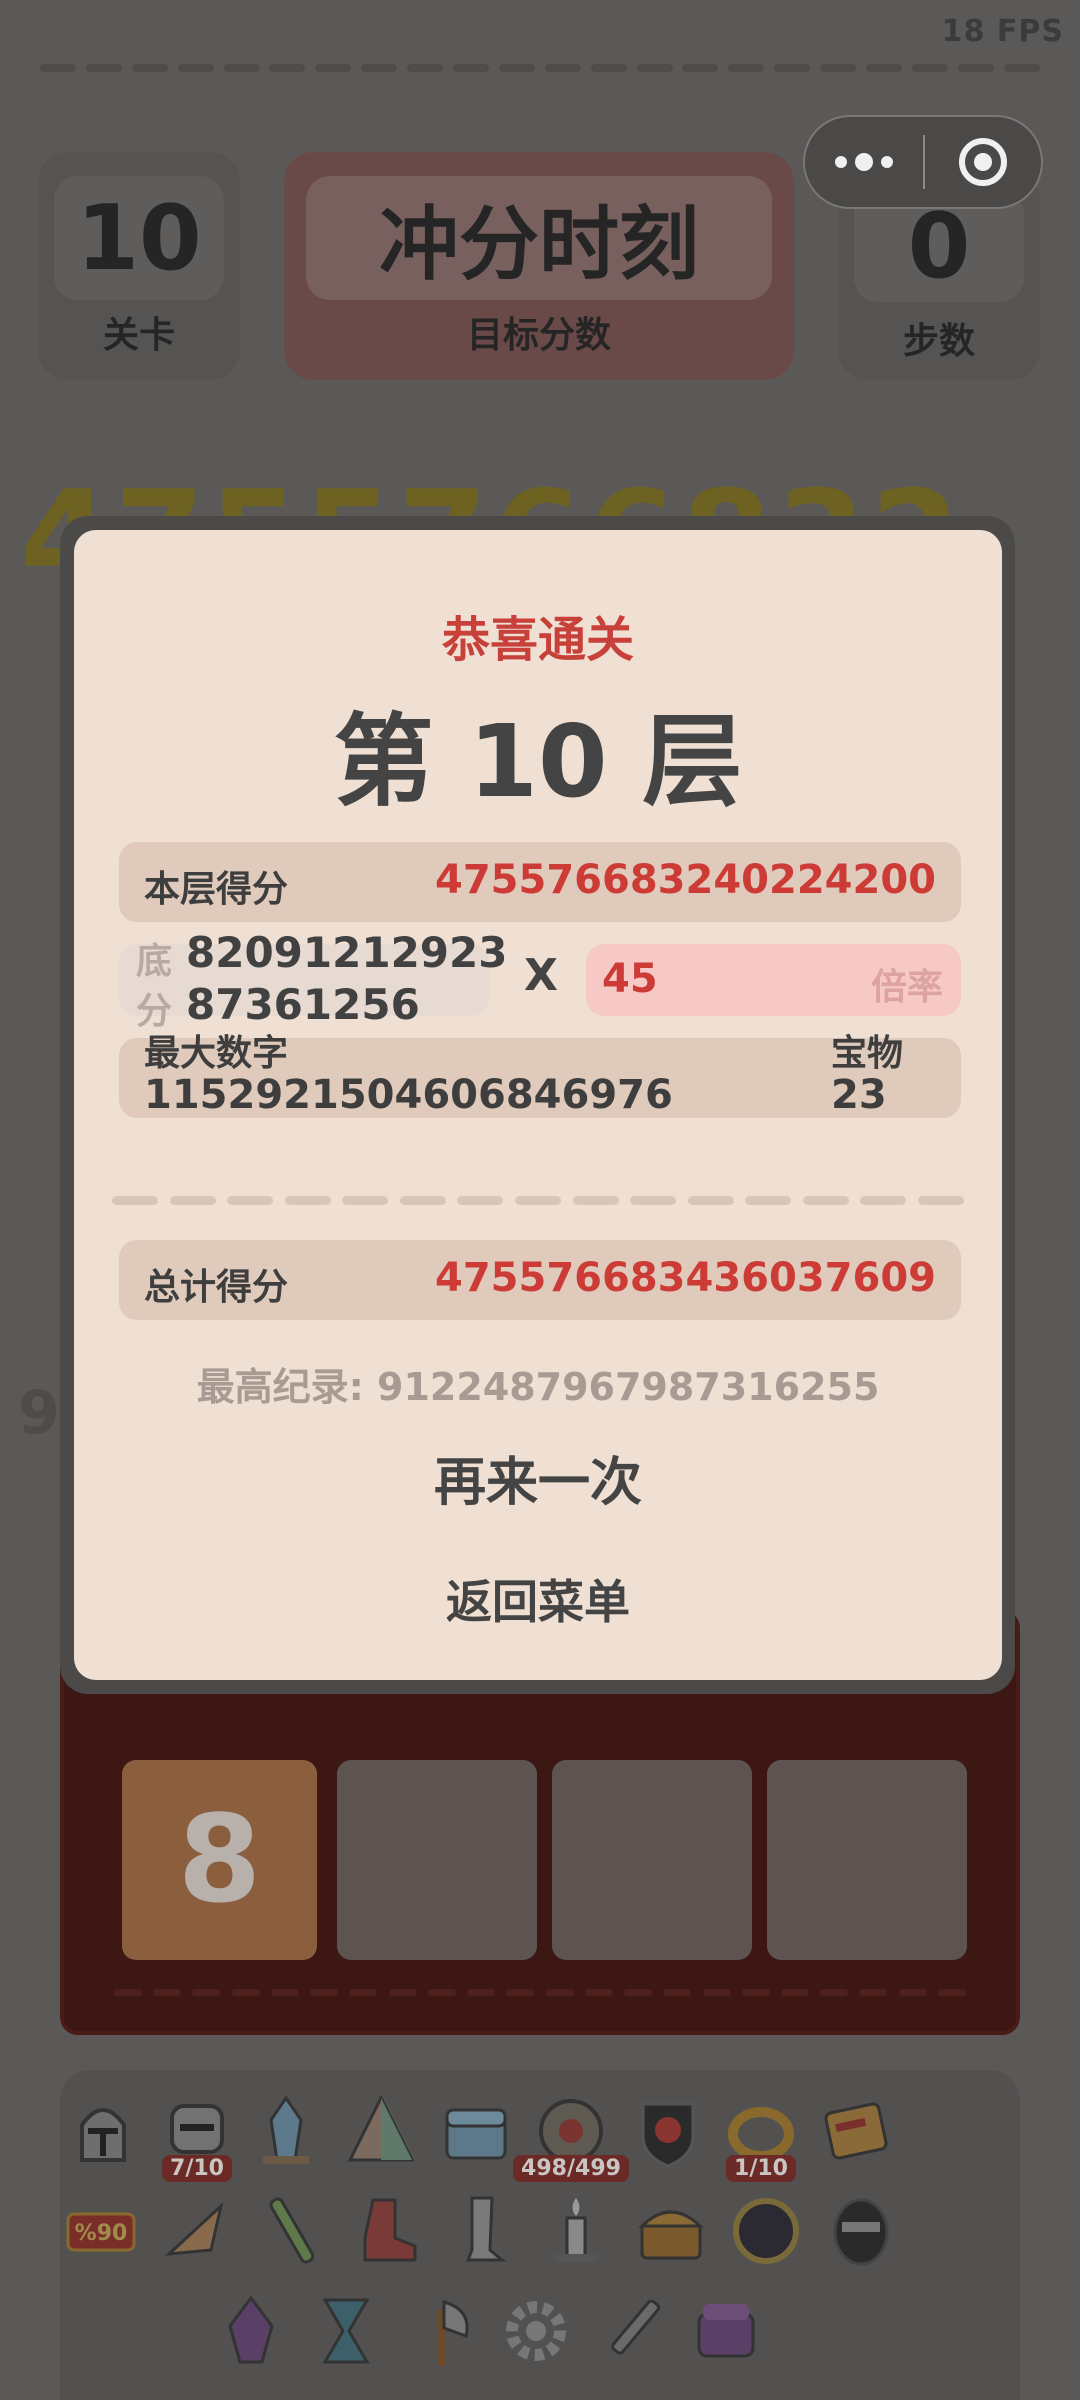 The width and height of the screenshot is (1080, 2400). Describe the element at coordinates (631, 2331) in the screenshot. I see `pen-icon` at that location.